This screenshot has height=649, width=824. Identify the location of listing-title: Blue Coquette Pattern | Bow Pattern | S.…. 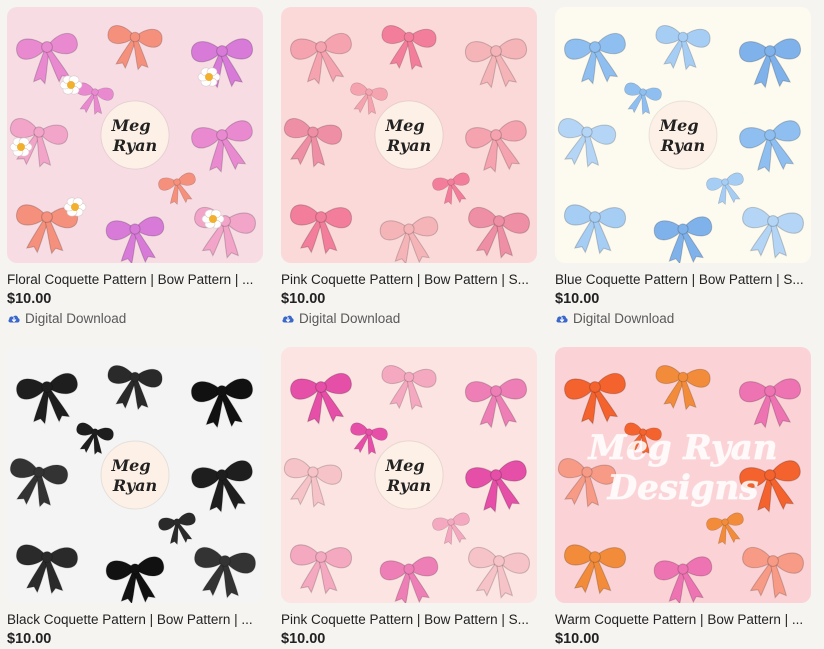
(683, 280).